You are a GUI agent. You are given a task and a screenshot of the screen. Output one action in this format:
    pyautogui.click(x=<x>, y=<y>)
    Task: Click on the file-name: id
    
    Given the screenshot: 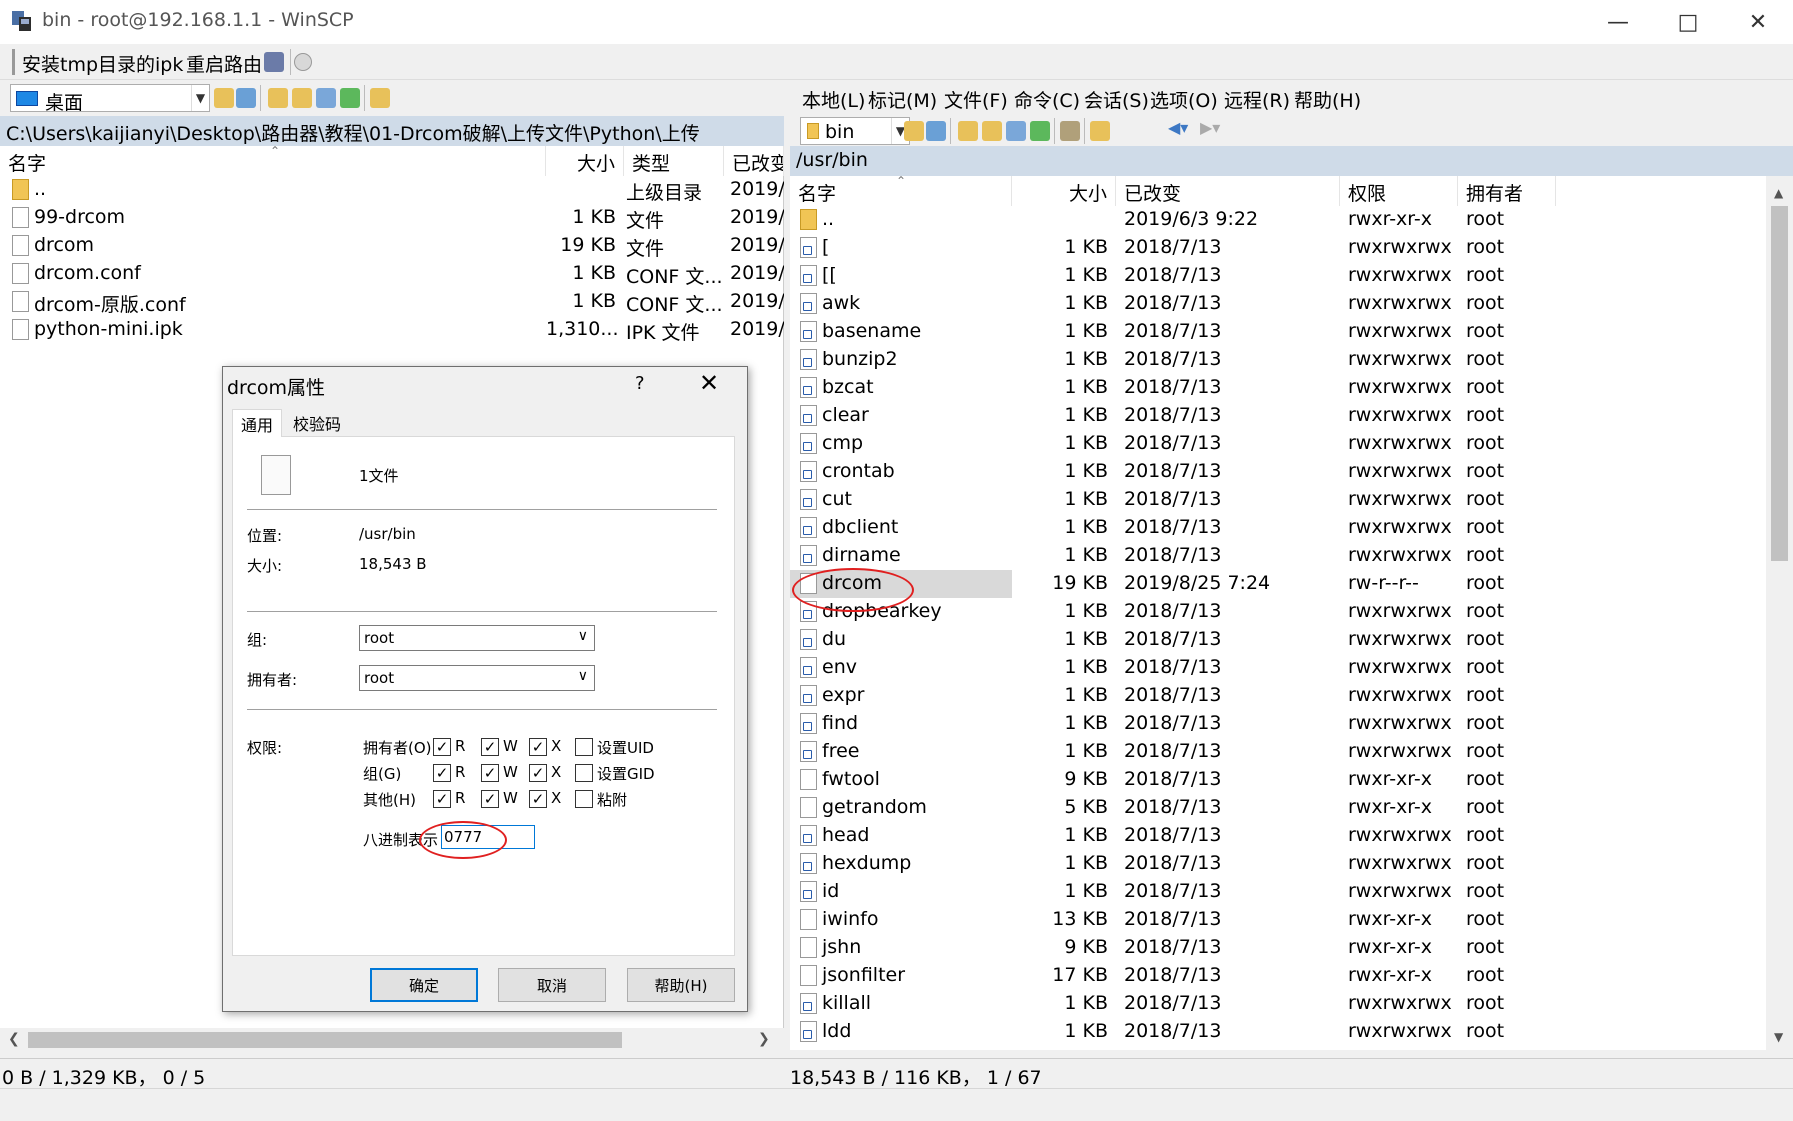 What is the action you would take?
    pyautogui.click(x=831, y=891)
    